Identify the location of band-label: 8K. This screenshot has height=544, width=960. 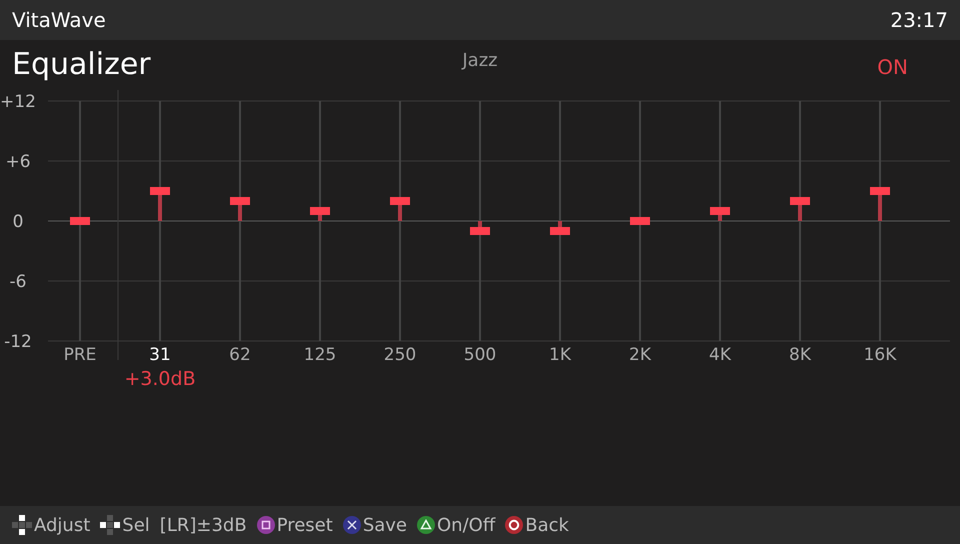
(800, 355).